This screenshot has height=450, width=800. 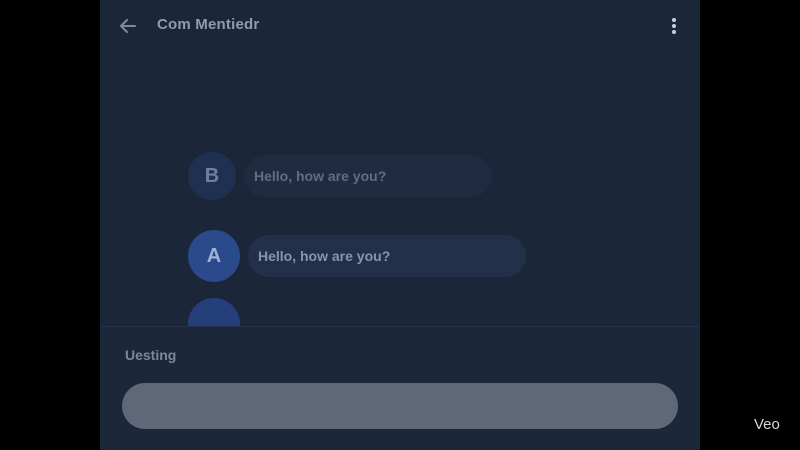 I want to click on page-title: Com Mentiedr, so click(x=208, y=24).